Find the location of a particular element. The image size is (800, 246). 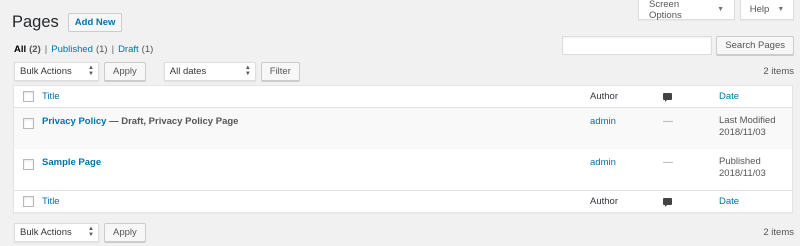

search-pages-button: Search Pages is located at coordinates (755, 45).